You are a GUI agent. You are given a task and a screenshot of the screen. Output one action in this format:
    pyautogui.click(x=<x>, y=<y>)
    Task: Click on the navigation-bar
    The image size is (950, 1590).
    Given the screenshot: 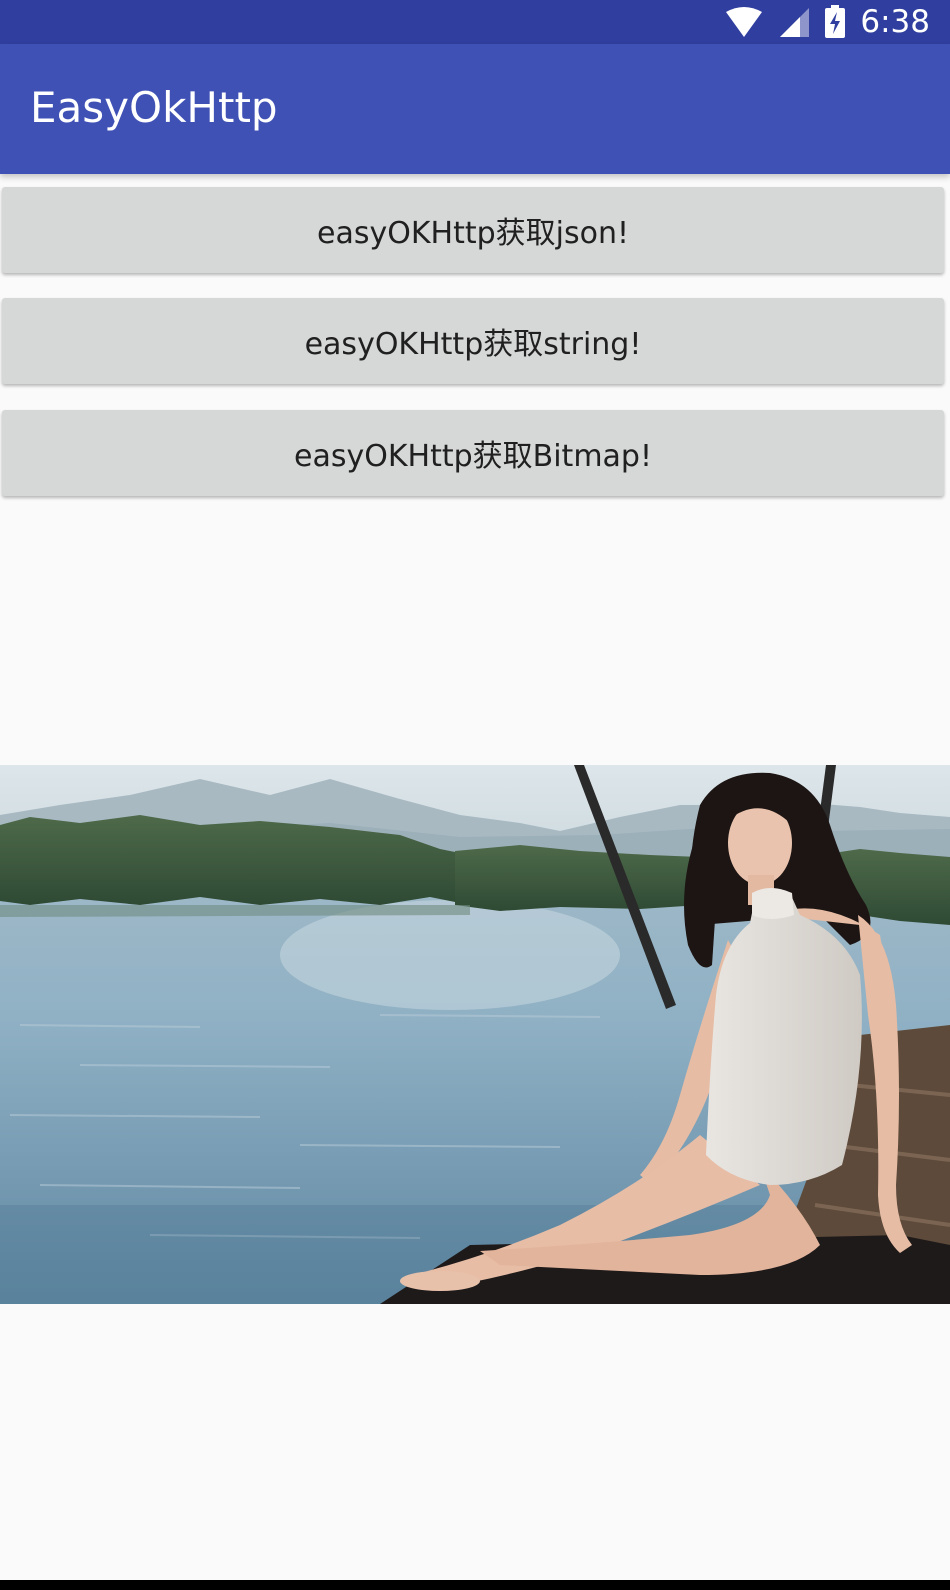 What is the action you would take?
    pyautogui.click(x=475, y=1585)
    